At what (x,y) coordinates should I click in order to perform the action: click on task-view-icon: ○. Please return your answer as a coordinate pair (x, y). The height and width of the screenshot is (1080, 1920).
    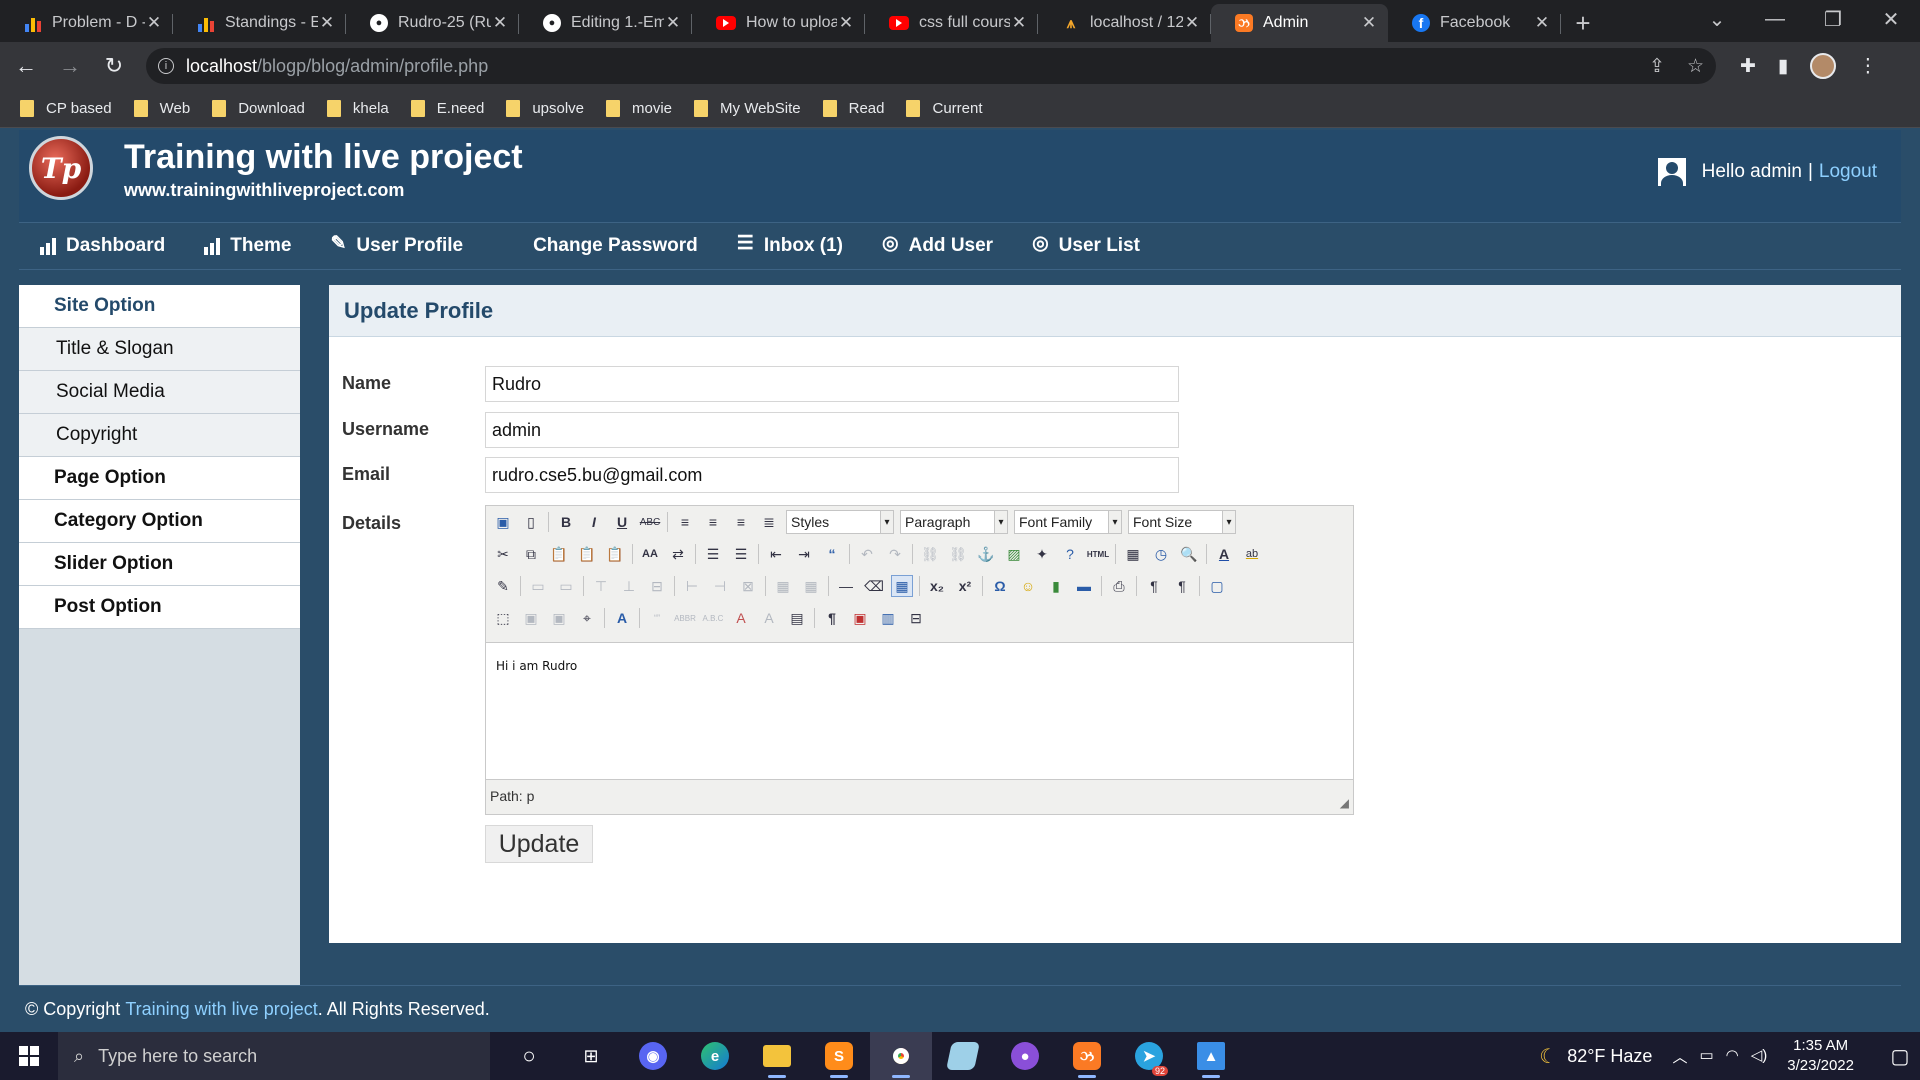
    Looking at the image, I should click on (529, 1056).